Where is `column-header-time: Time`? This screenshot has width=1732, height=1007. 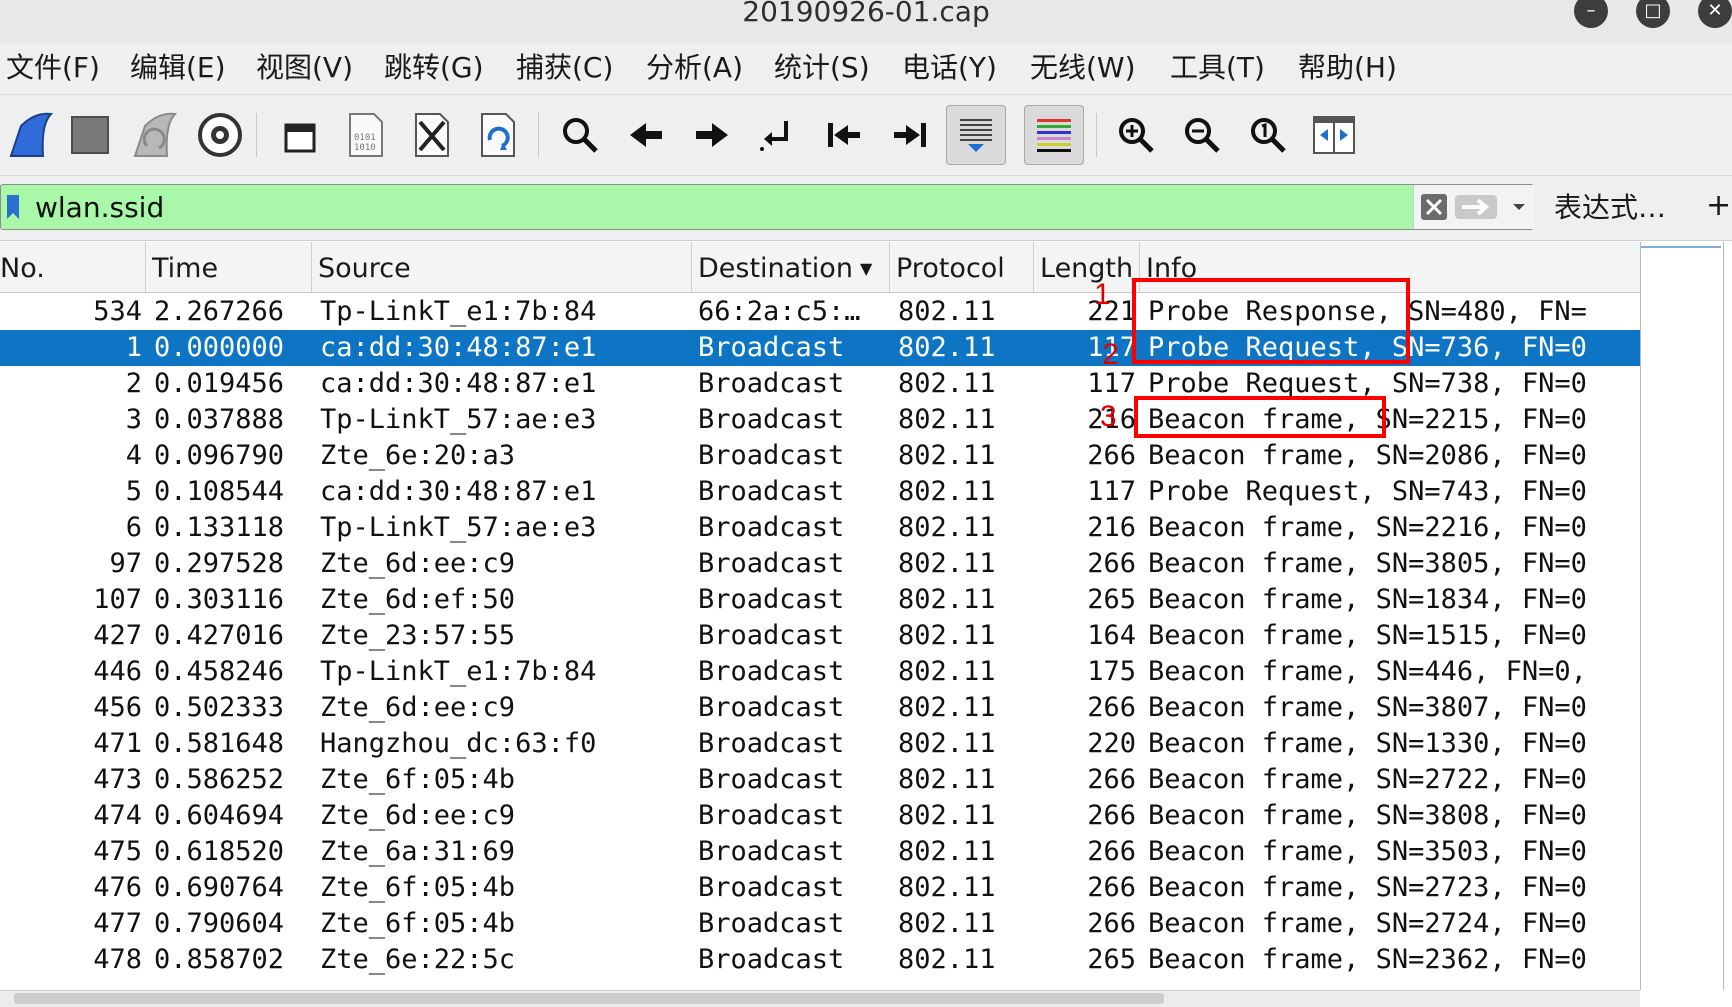
column-header-time: Time is located at coordinates (229, 267).